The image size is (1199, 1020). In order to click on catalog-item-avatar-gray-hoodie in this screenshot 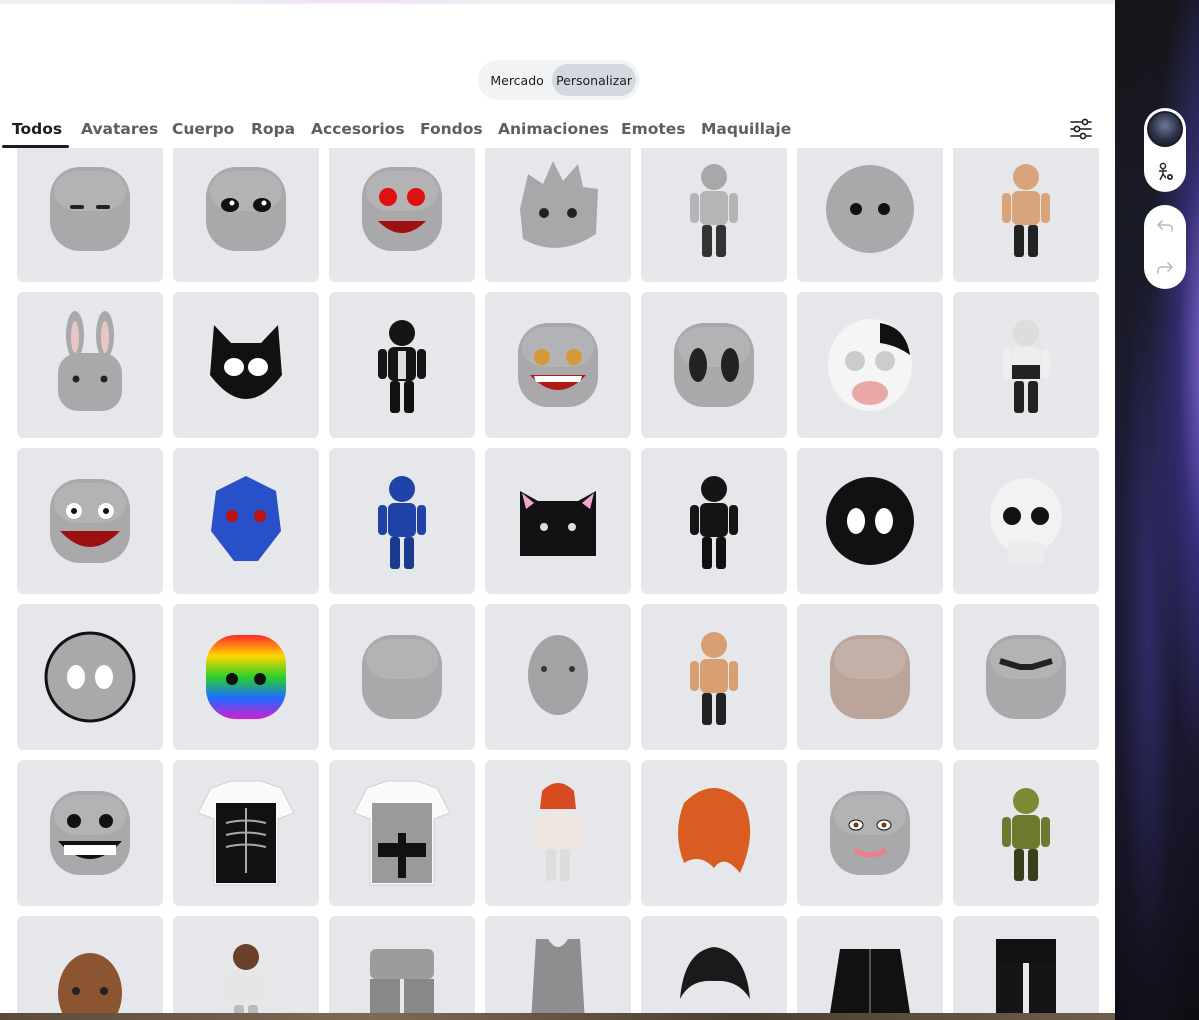, I will do `click(714, 215)`.